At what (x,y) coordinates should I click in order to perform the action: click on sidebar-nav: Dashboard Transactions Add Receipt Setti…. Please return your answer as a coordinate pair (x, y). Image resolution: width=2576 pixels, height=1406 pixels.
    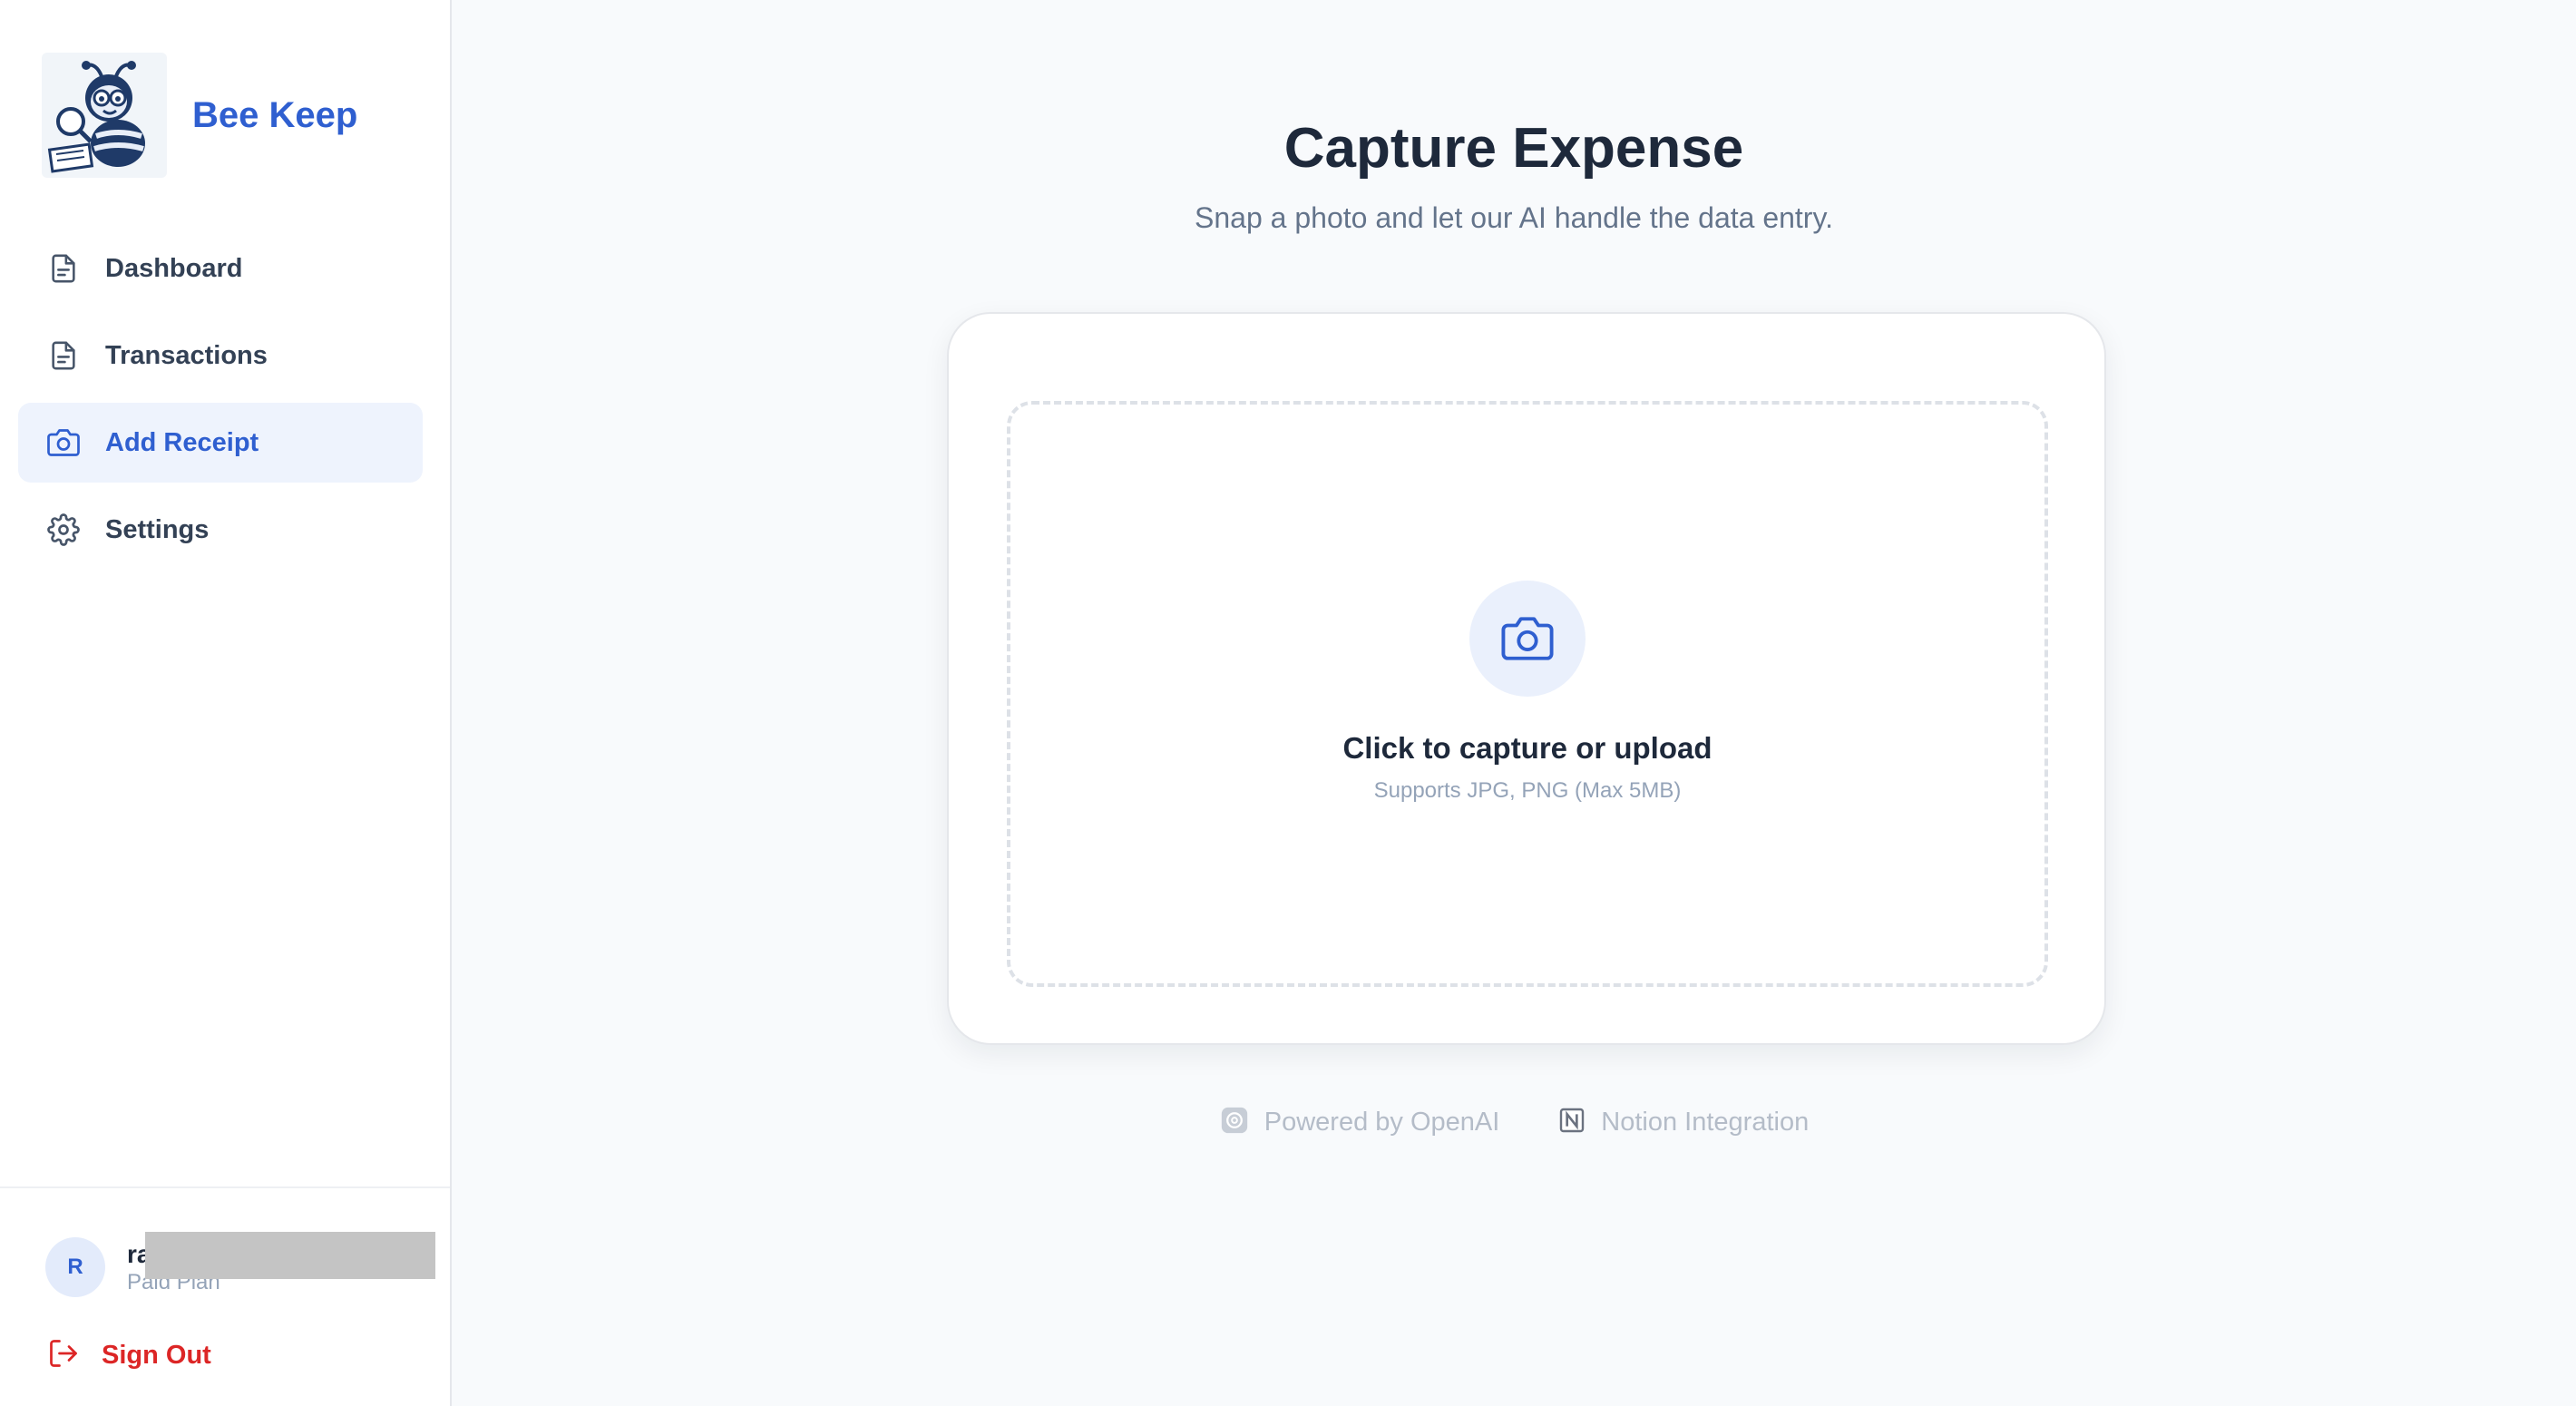
    Looking at the image, I should click on (220, 403).